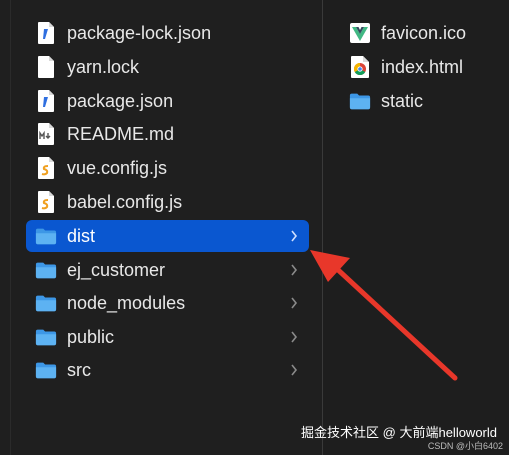  I want to click on red-arrow-annotation, so click(384, 315).